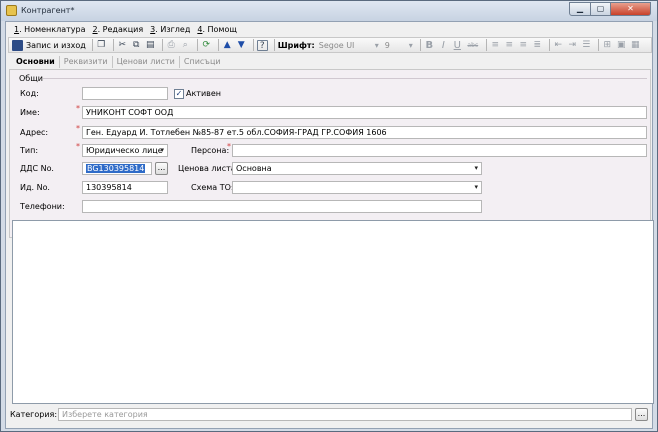 This screenshot has width=658, height=432. Describe the element at coordinates (558, 45) in the screenshot. I see `outdent-button: ⇤` at that location.